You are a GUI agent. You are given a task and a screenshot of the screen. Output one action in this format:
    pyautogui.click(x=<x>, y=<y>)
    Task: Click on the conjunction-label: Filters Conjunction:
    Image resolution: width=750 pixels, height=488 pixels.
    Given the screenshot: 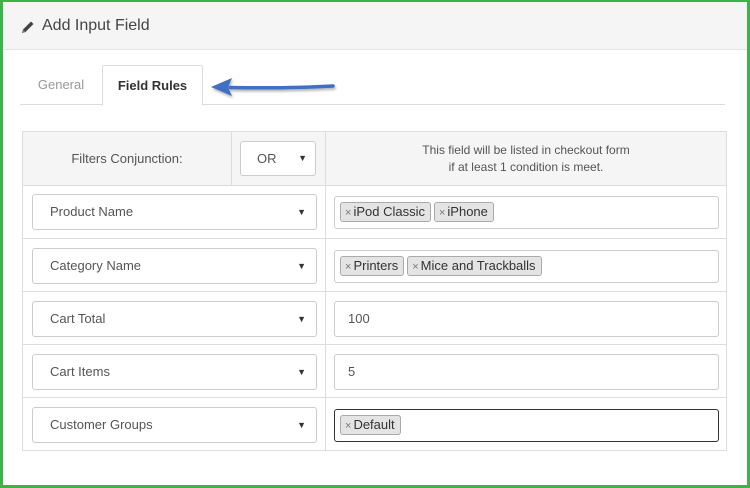 What is the action you would take?
    pyautogui.click(x=127, y=158)
    